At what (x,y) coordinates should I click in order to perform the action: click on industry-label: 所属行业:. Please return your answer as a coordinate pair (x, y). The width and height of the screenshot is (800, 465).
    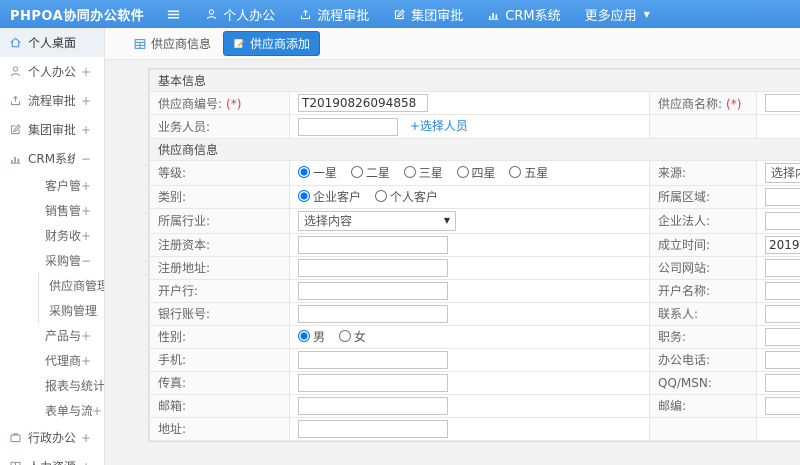
    Looking at the image, I should click on (219, 220).